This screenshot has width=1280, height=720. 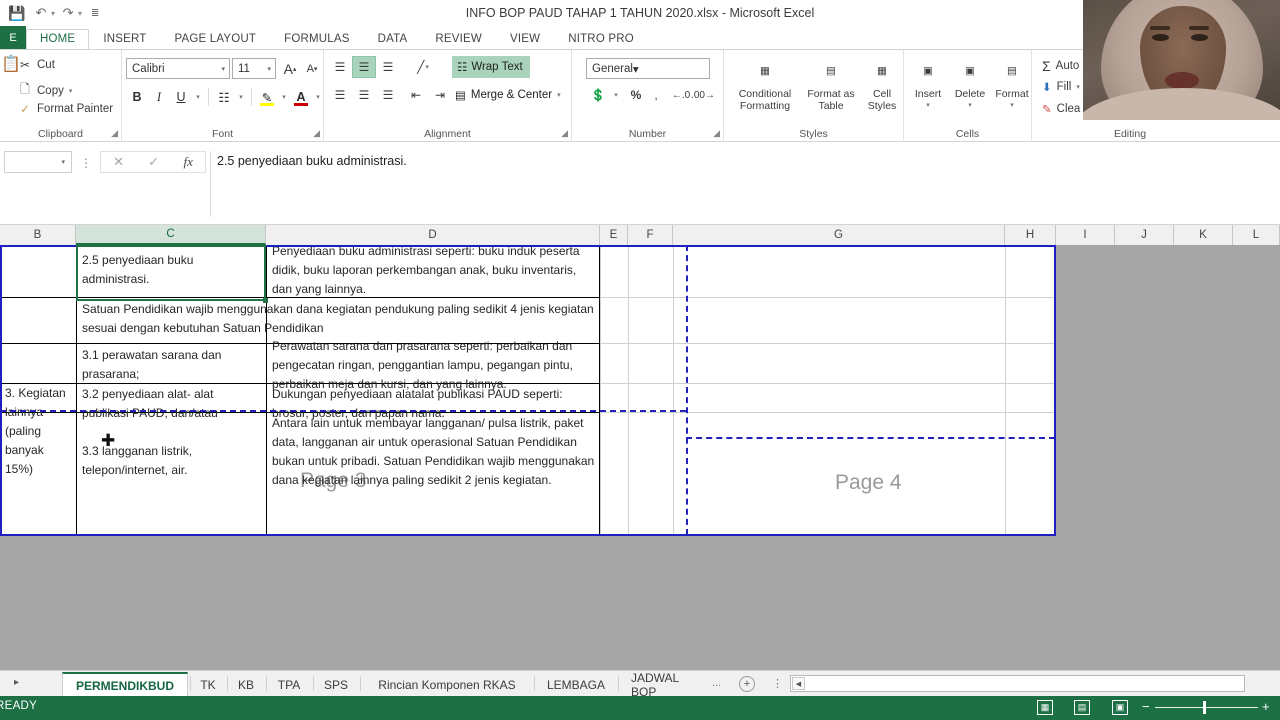 I want to click on percent-style-button: %, so click(x=636, y=95).